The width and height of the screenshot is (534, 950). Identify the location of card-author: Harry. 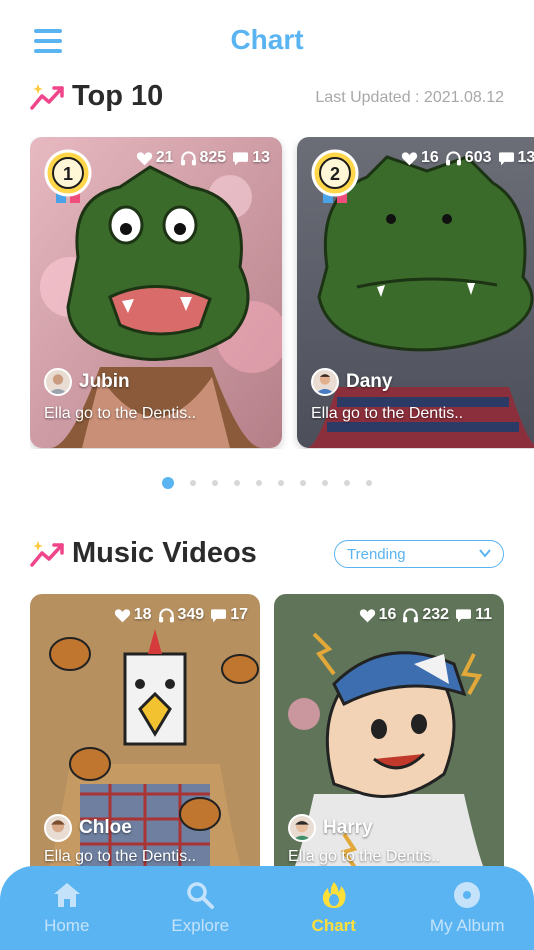
(330, 828).